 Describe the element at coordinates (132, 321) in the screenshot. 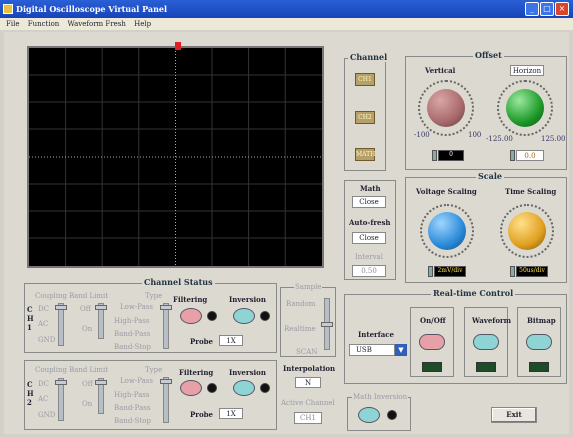

I see `ch1-type-highpass: High-Pass` at that location.